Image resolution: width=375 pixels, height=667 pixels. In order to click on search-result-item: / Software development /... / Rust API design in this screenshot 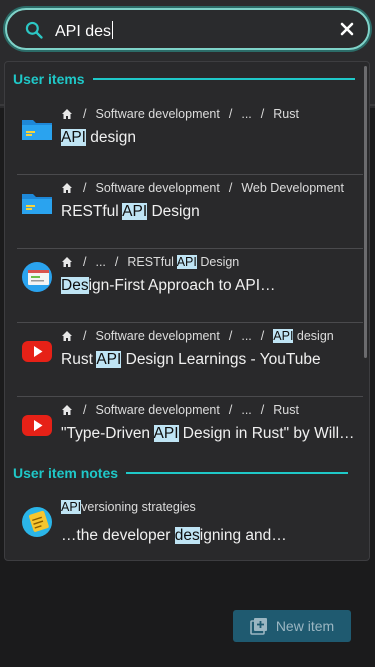, I will do `click(190, 138)`.